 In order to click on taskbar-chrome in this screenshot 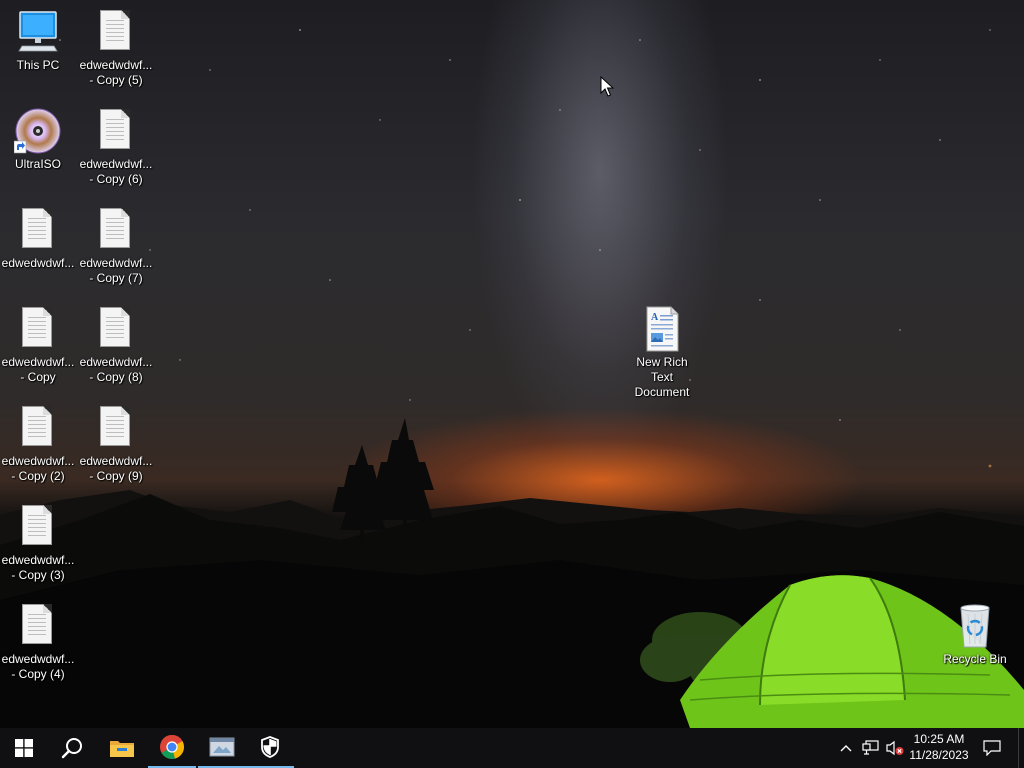, I will do `click(172, 748)`.